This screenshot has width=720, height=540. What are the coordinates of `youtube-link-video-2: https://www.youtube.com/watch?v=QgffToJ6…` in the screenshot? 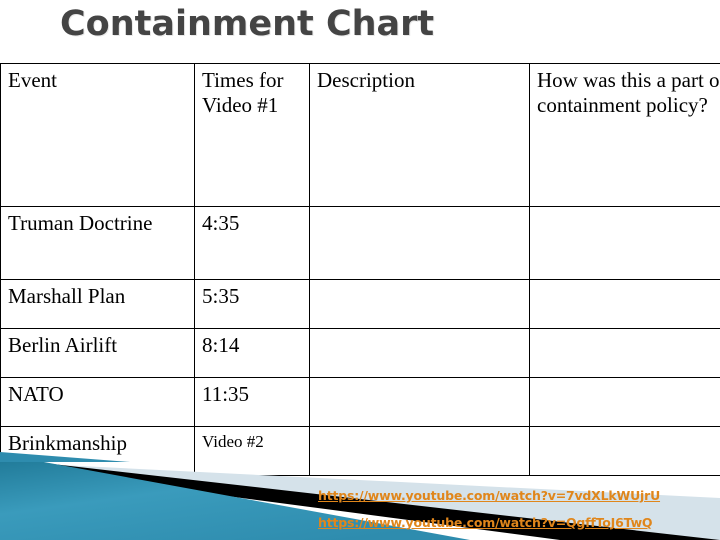 It's located at (519, 522).